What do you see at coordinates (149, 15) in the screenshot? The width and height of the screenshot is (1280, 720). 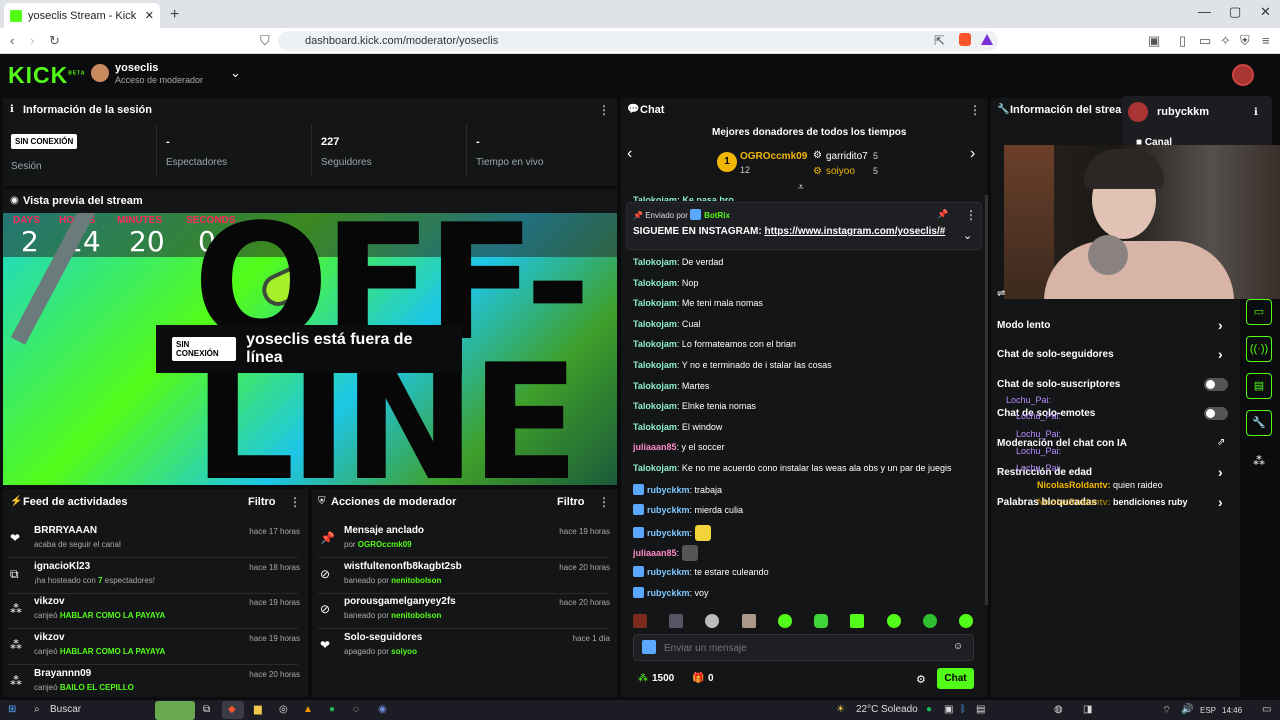 I see `close-tab-icon: ✕` at bounding box center [149, 15].